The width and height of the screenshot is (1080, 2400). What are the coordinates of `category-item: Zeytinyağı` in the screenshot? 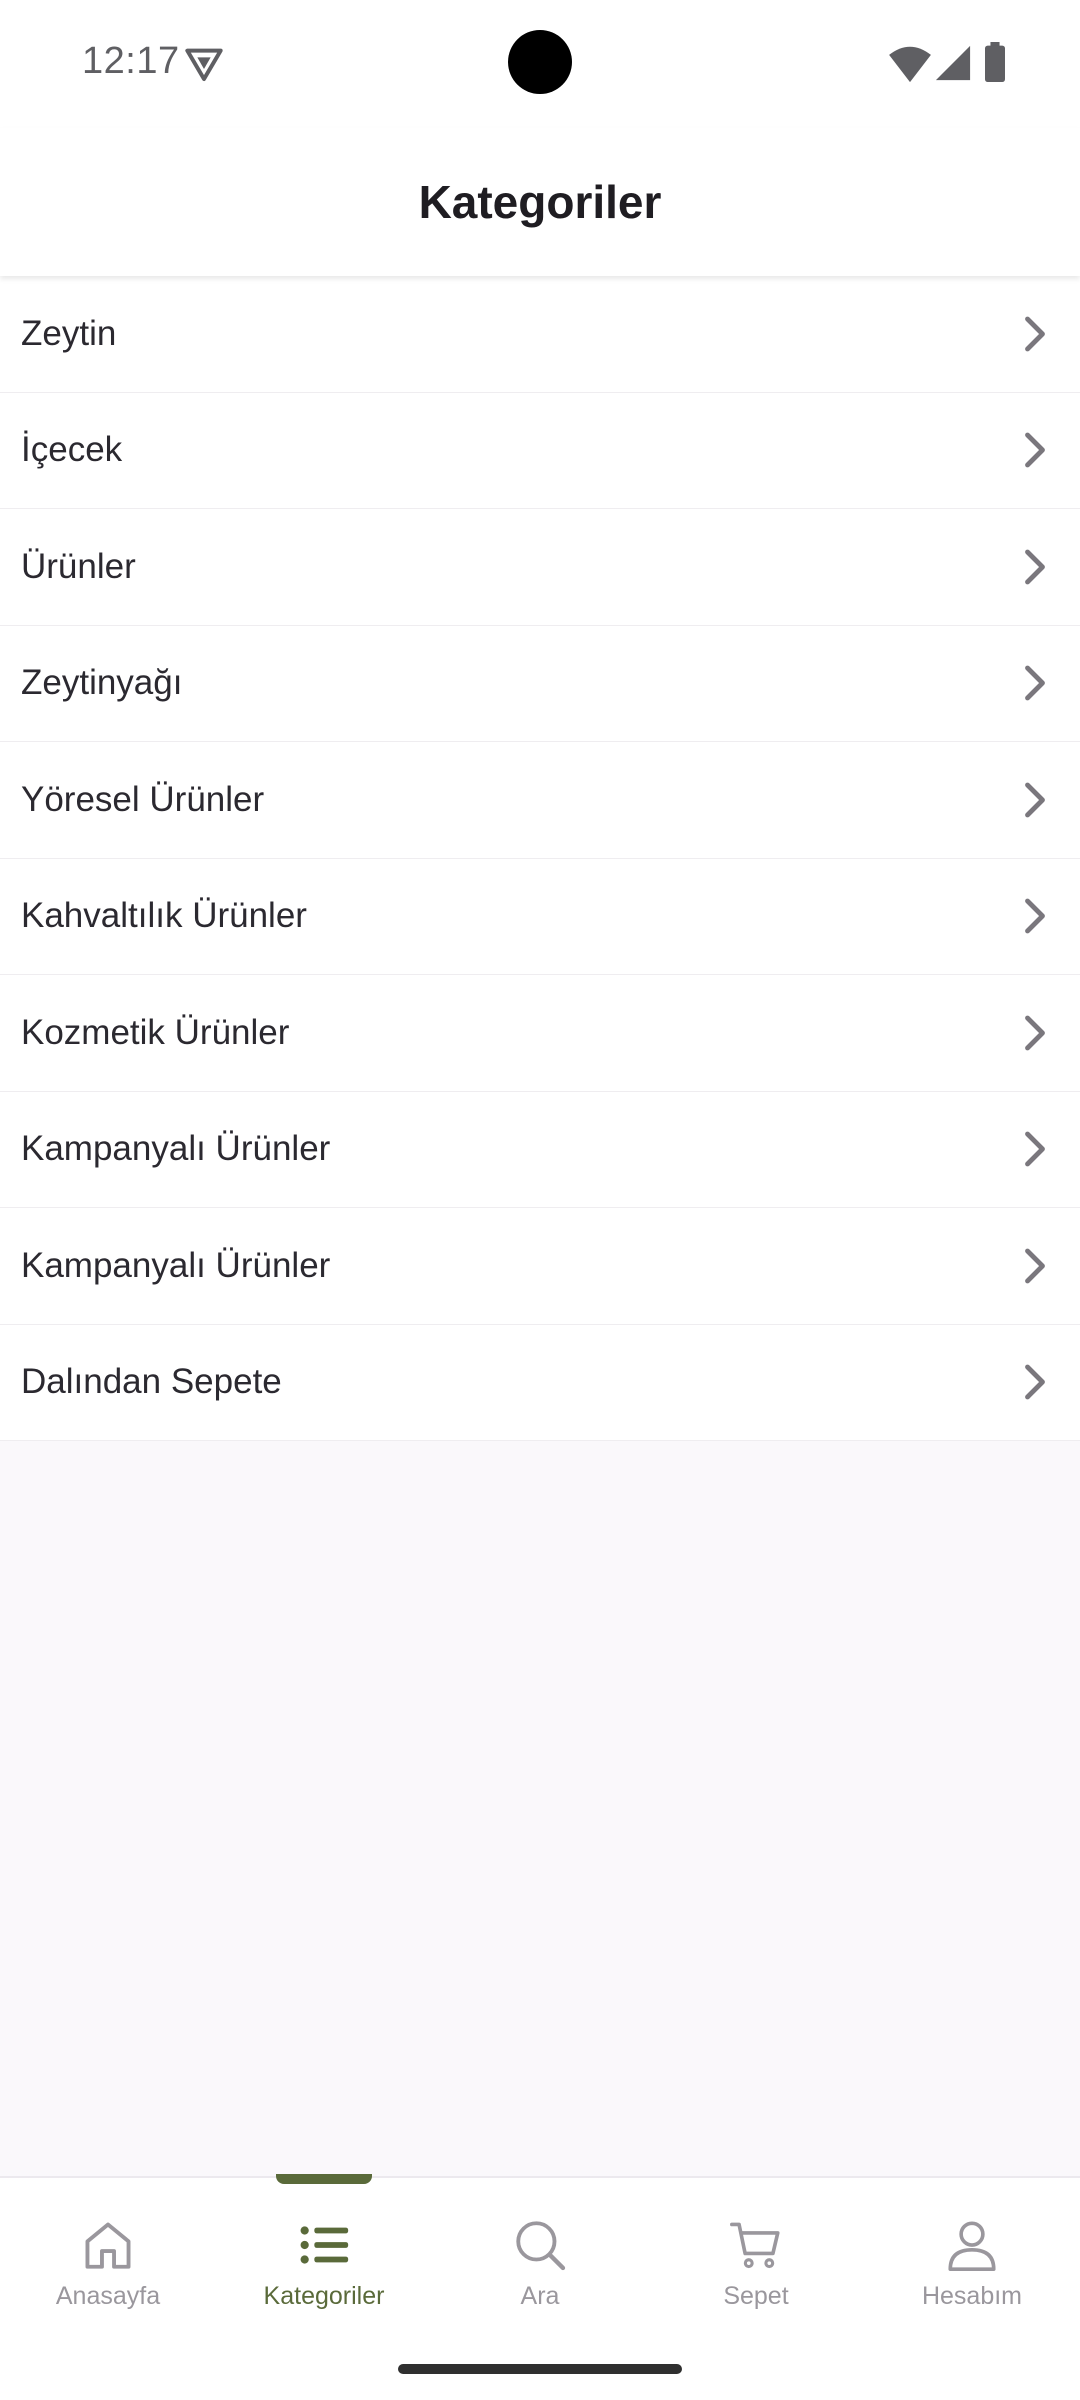 It's located at (540, 683).